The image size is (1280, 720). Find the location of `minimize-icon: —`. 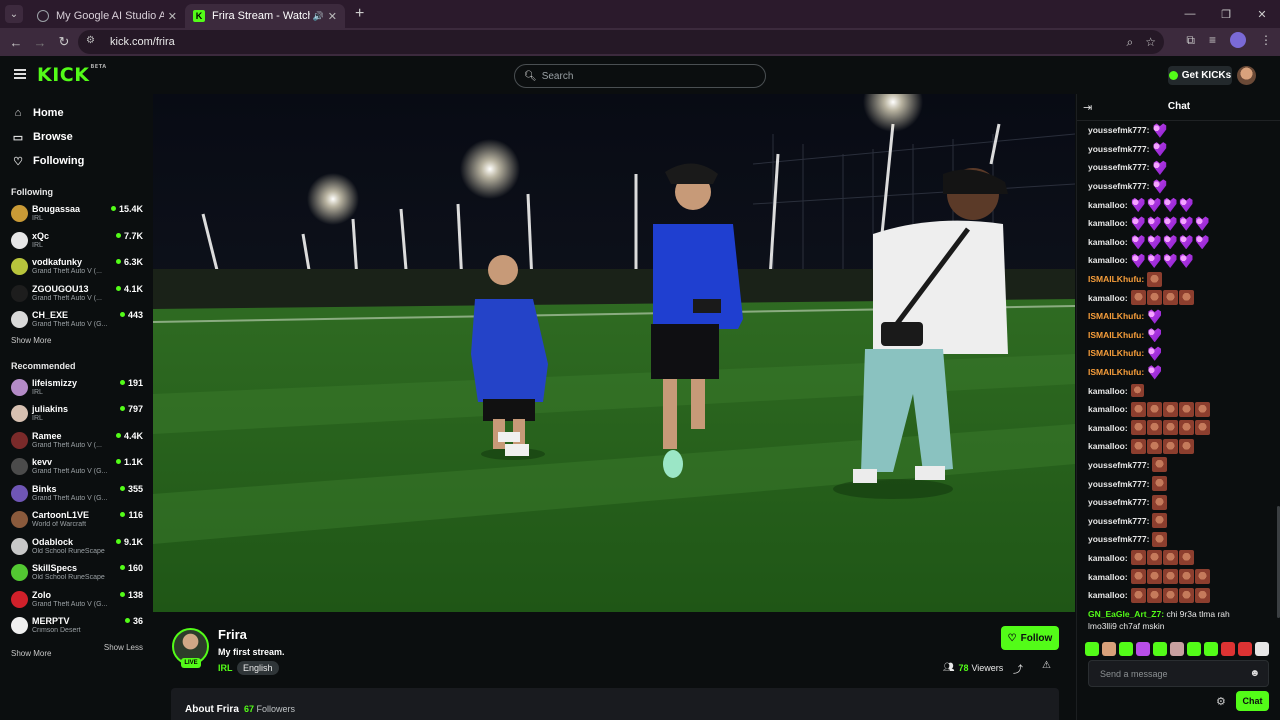

minimize-icon: — is located at coordinates (1190, 14).